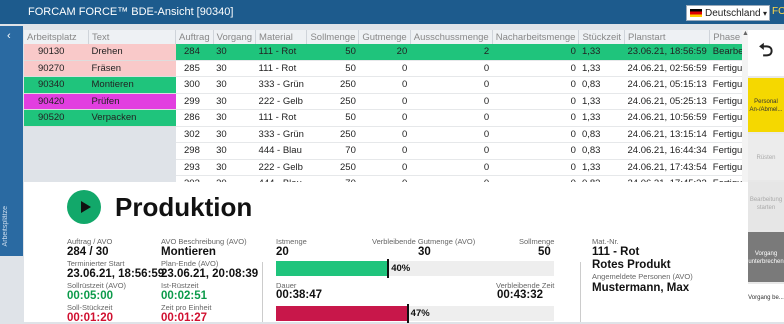  What do you see at coordinates (210, 274) in the screenshot?
I see `plan-ende-value: 23.06.21, 20:08:39` at bounding box center [210, 274].